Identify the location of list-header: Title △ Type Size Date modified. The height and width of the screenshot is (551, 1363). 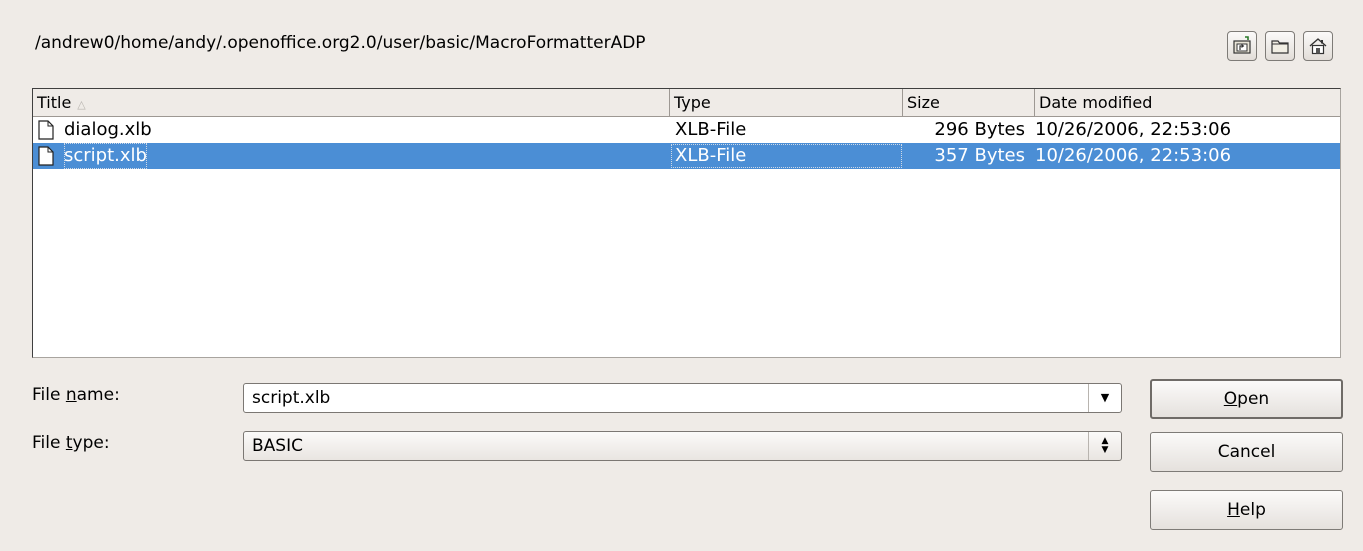
(686, 103).